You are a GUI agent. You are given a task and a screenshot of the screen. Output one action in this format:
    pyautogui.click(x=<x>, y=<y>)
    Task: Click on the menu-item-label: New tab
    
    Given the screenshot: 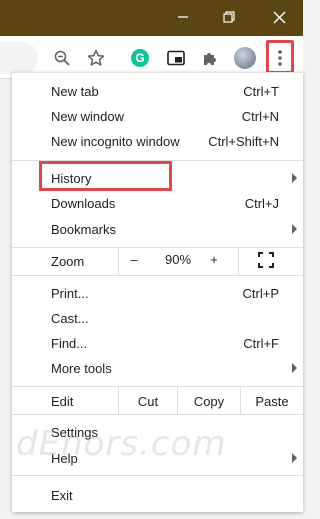 What is the action you would take?
    pyautogui.click(x=75, y=91)
    